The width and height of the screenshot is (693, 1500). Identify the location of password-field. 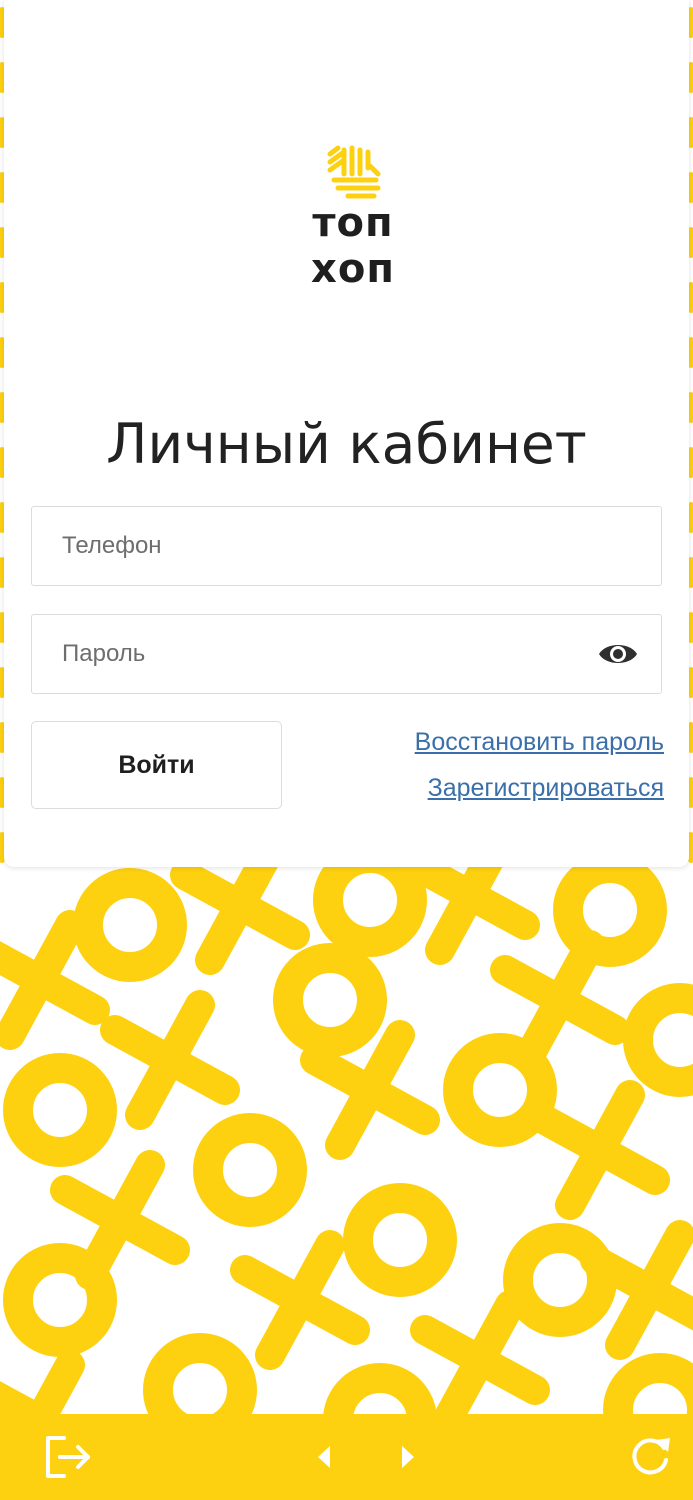
(346, 654).